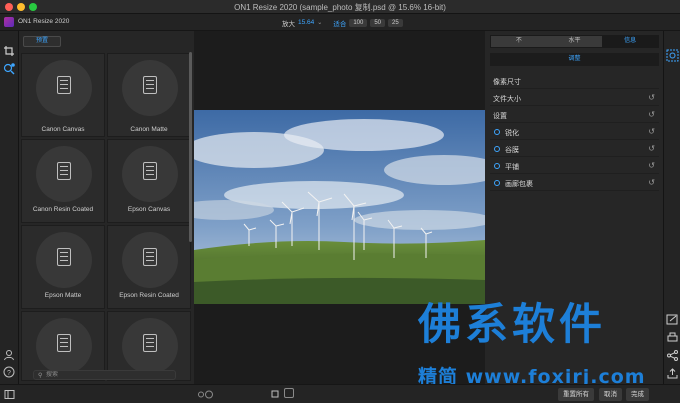 The width and height of the screenshot is (680, 403). Describe the element at coordinates (672, 55) in the screenshot. I see `resize-module-icon` at that location.